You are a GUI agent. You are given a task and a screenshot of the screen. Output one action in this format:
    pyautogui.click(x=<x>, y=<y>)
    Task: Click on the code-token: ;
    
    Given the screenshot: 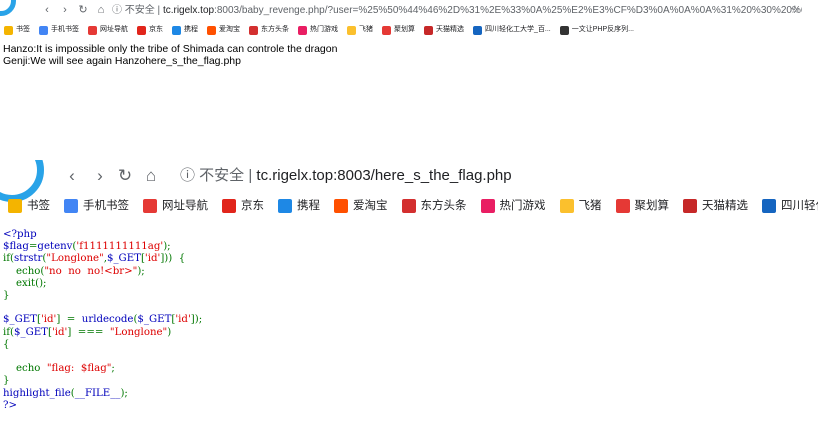 What is the action you would take?
    pyautogui.click(x=113, y=369)
    